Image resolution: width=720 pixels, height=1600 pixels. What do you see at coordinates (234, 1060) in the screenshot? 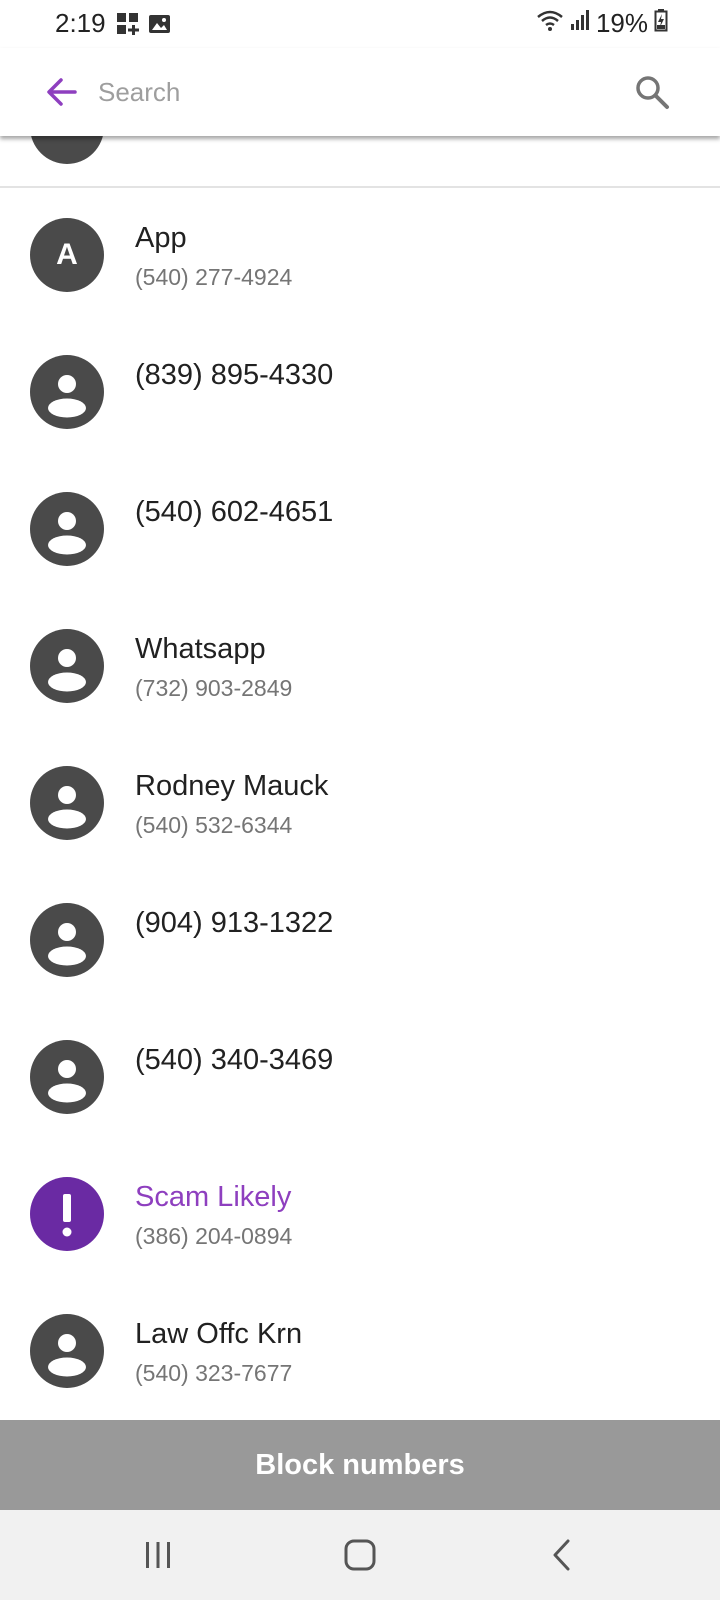
I see `contact-name: (540) 340-3469` at bounding box center [234, 1060].